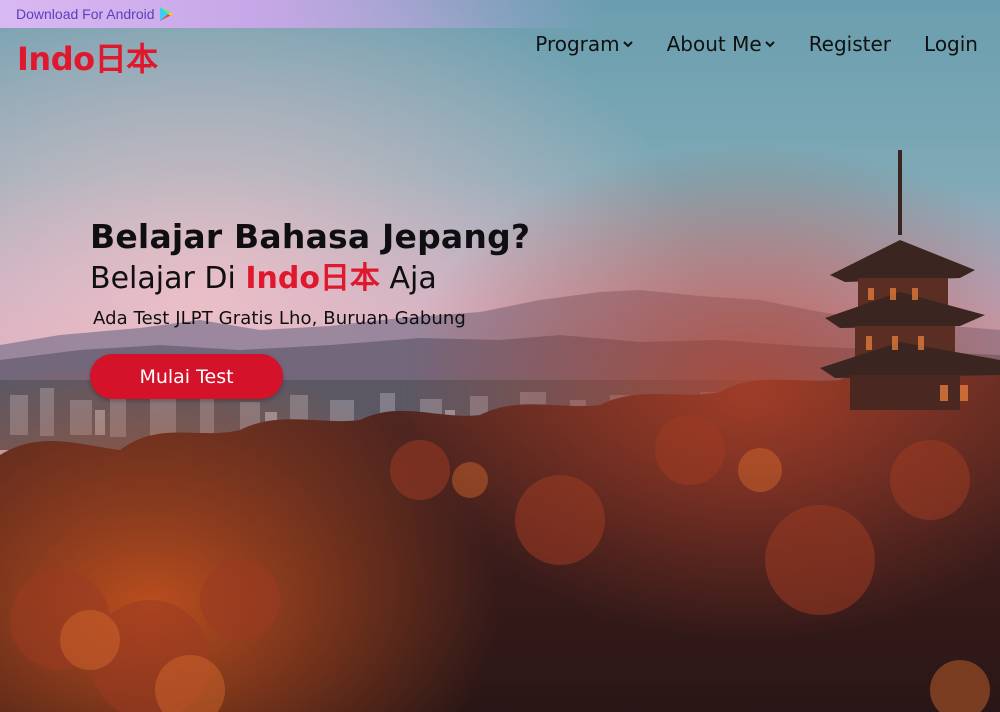  What do you see at coordinates (577, 44) in the screenshot?
I see `nav-item-label: Program` at bounding box center [577, 44].